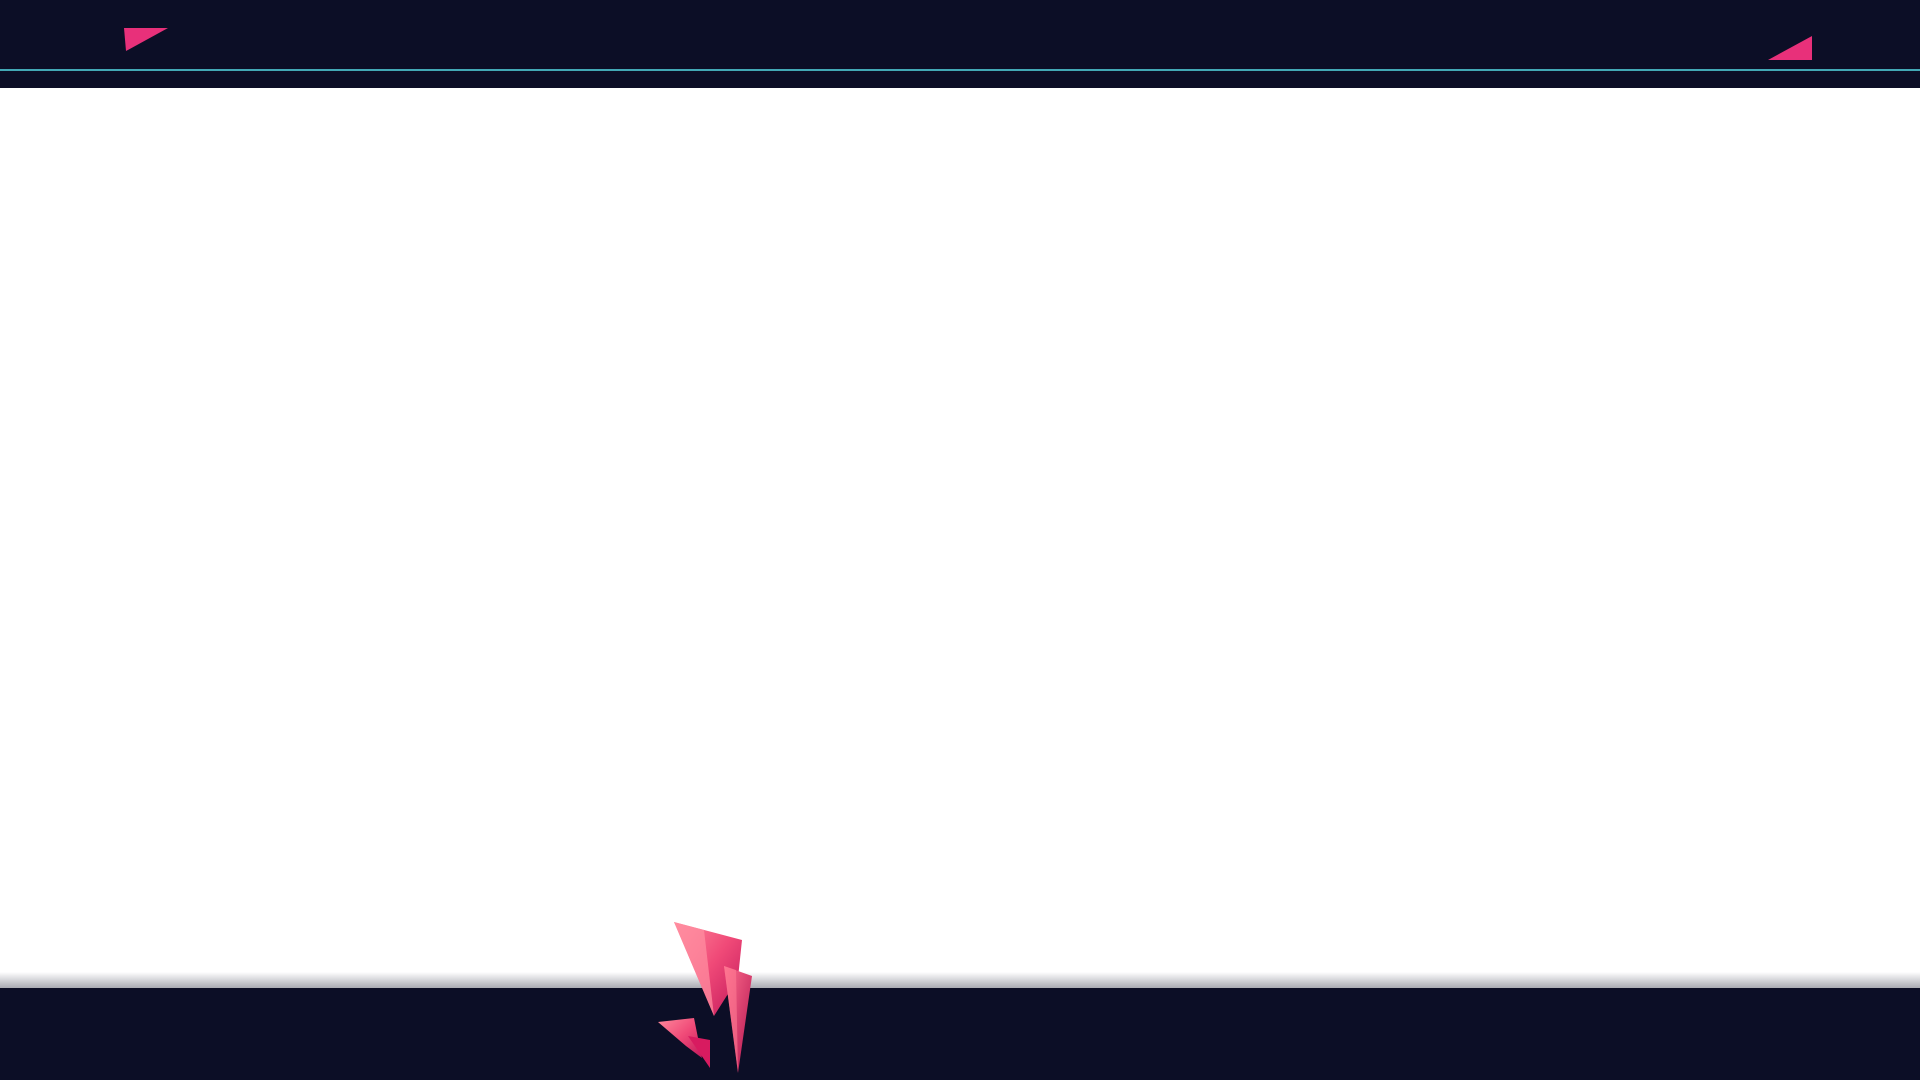  What do you see at coordinates (705, 997) in the screenshot?
I see `crystal-shard-icon` at bounding box center [705, 997].